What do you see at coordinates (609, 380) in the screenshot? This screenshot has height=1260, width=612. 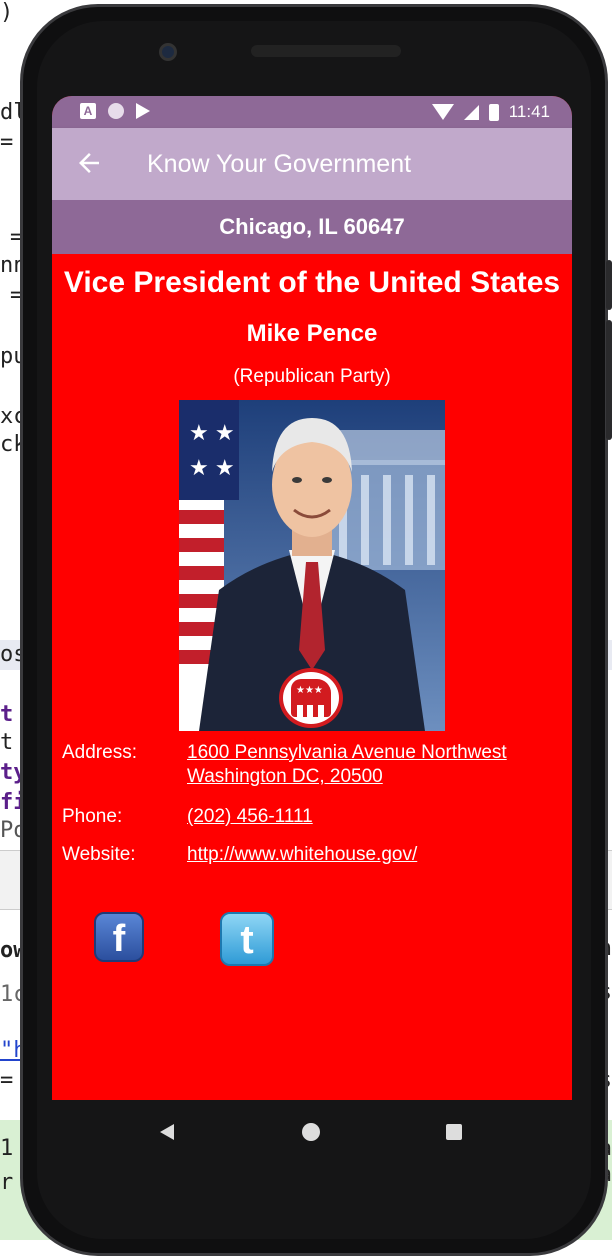 I see `volume-button` at bounding box center [609, 380].